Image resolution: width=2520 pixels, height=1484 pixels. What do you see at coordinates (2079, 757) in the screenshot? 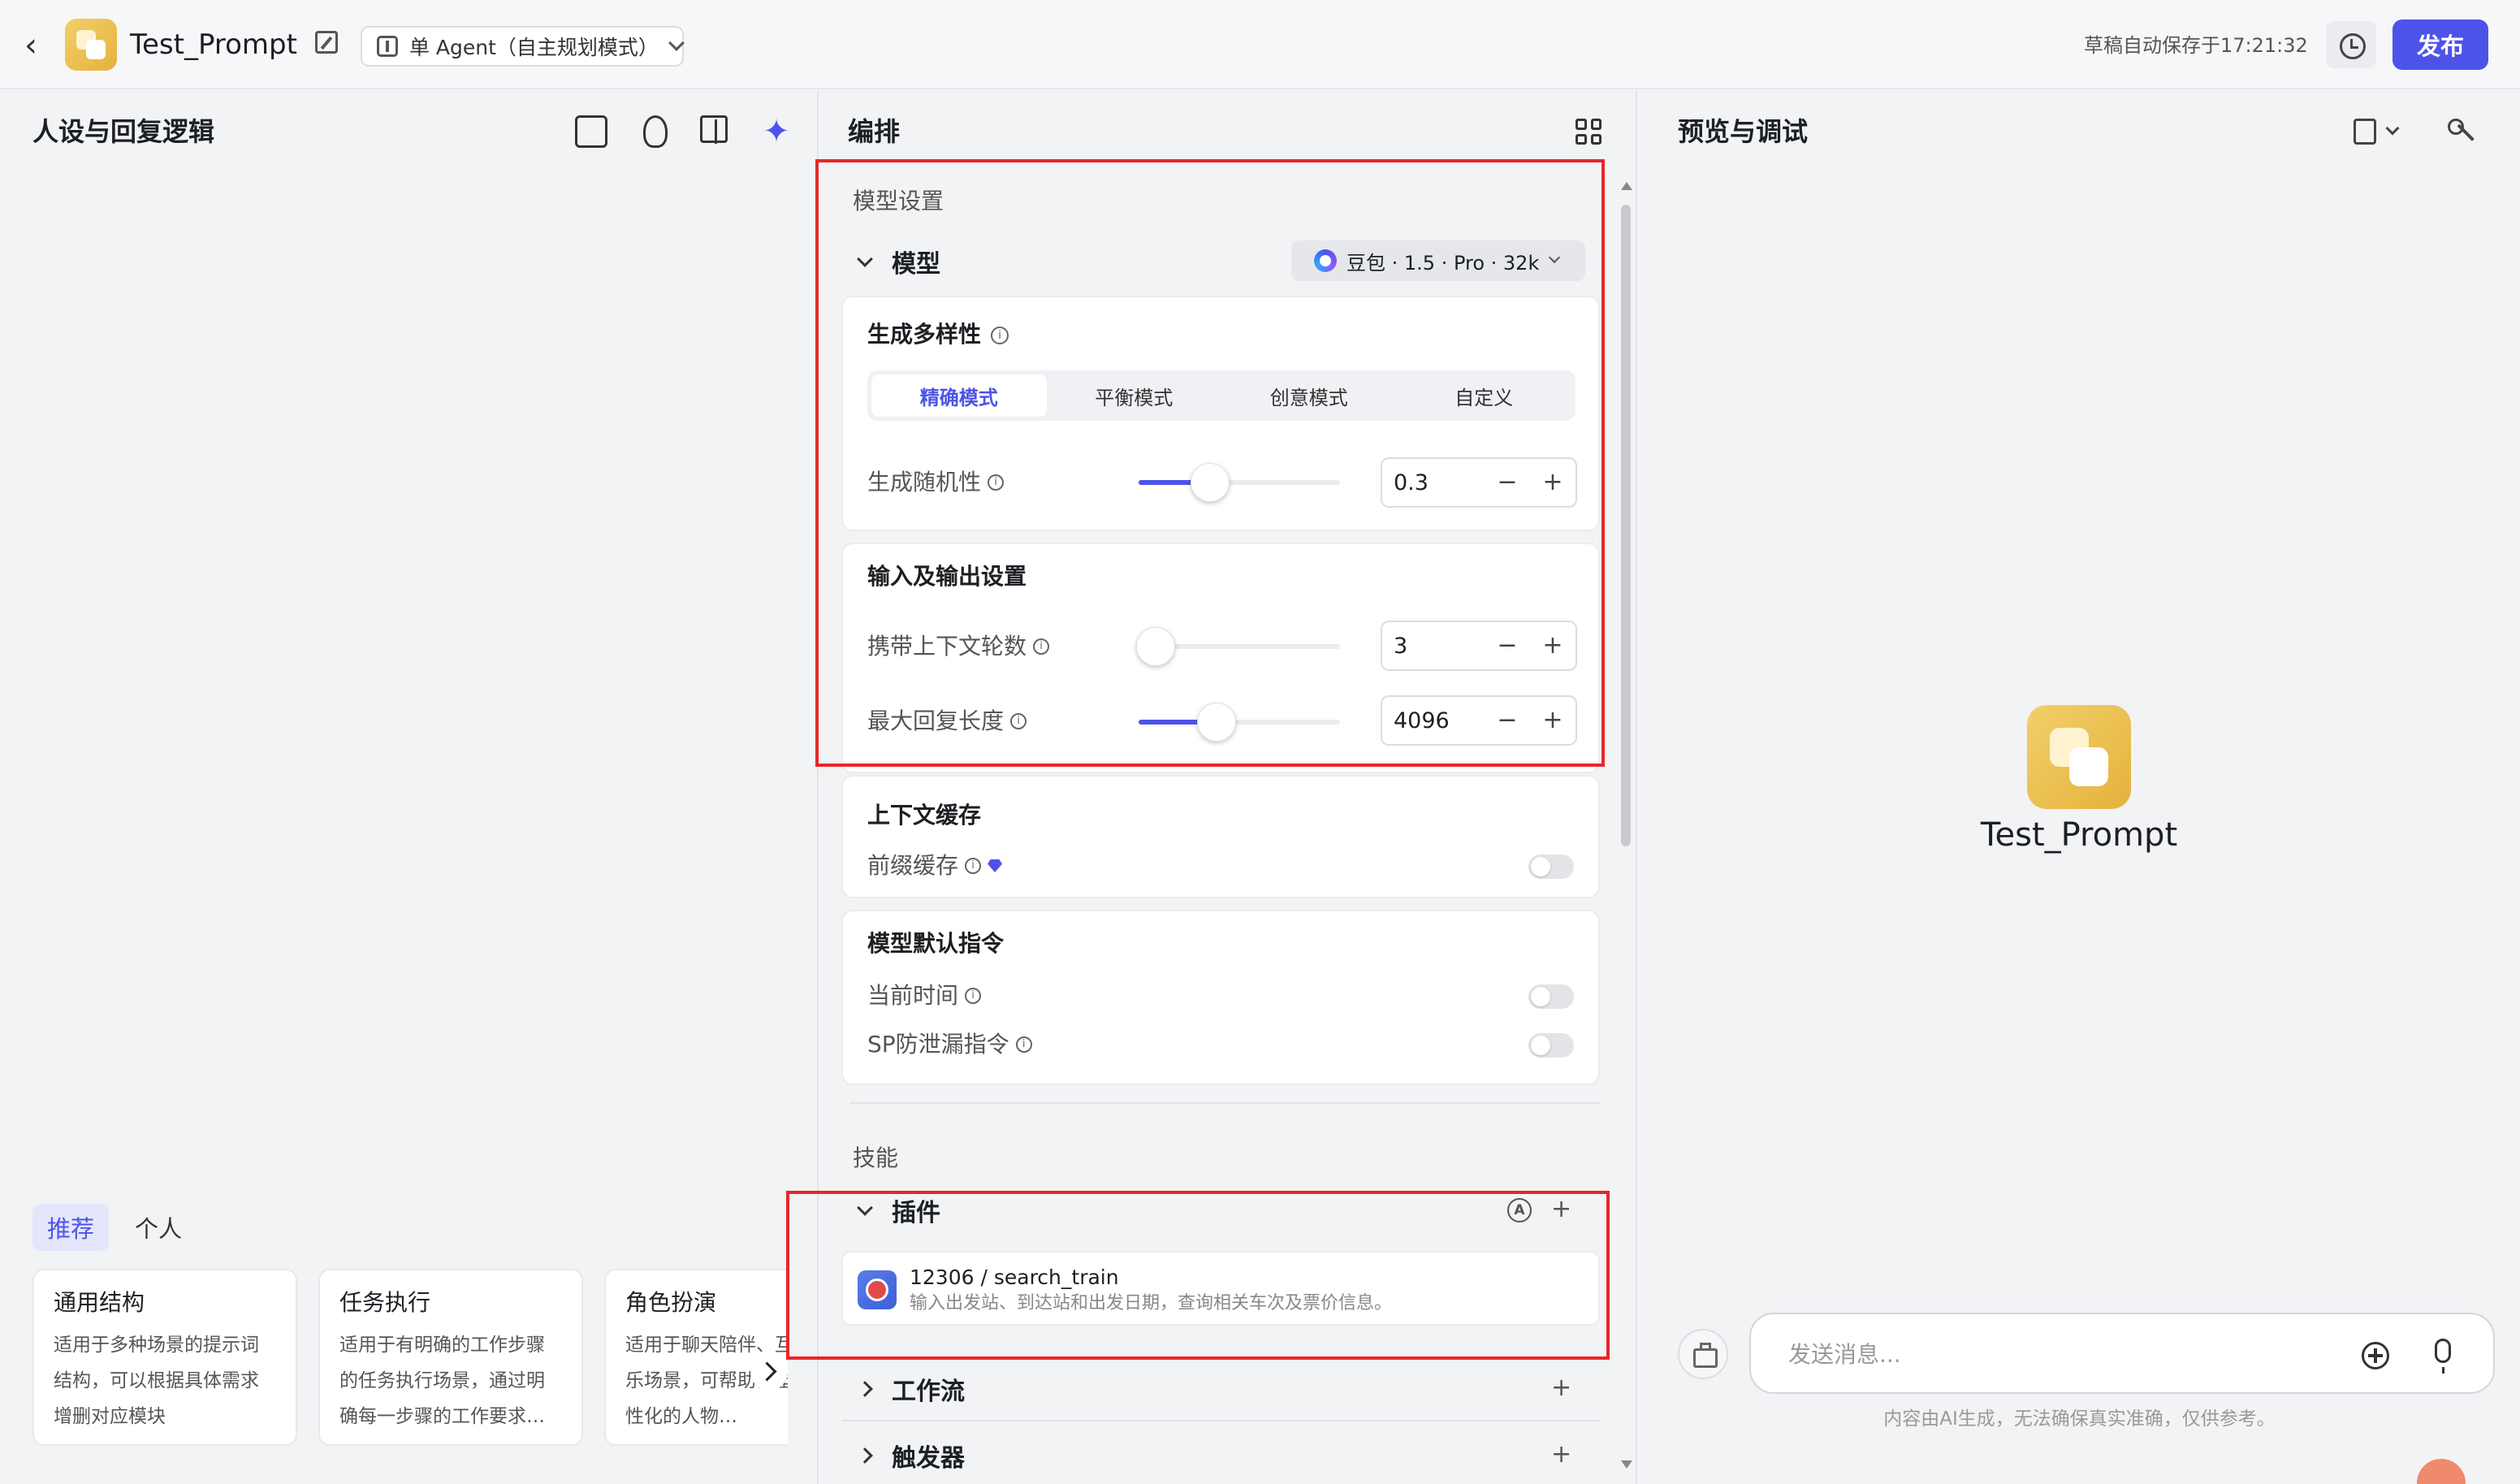
I see `bot-avatar` at bounding box center [2079, 757].